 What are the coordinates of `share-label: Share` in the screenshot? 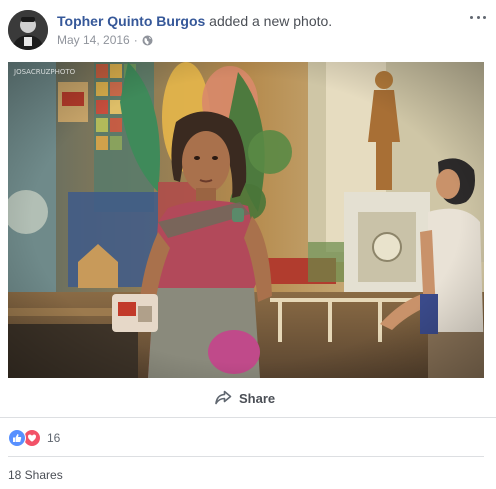 It's located at (257, 398).